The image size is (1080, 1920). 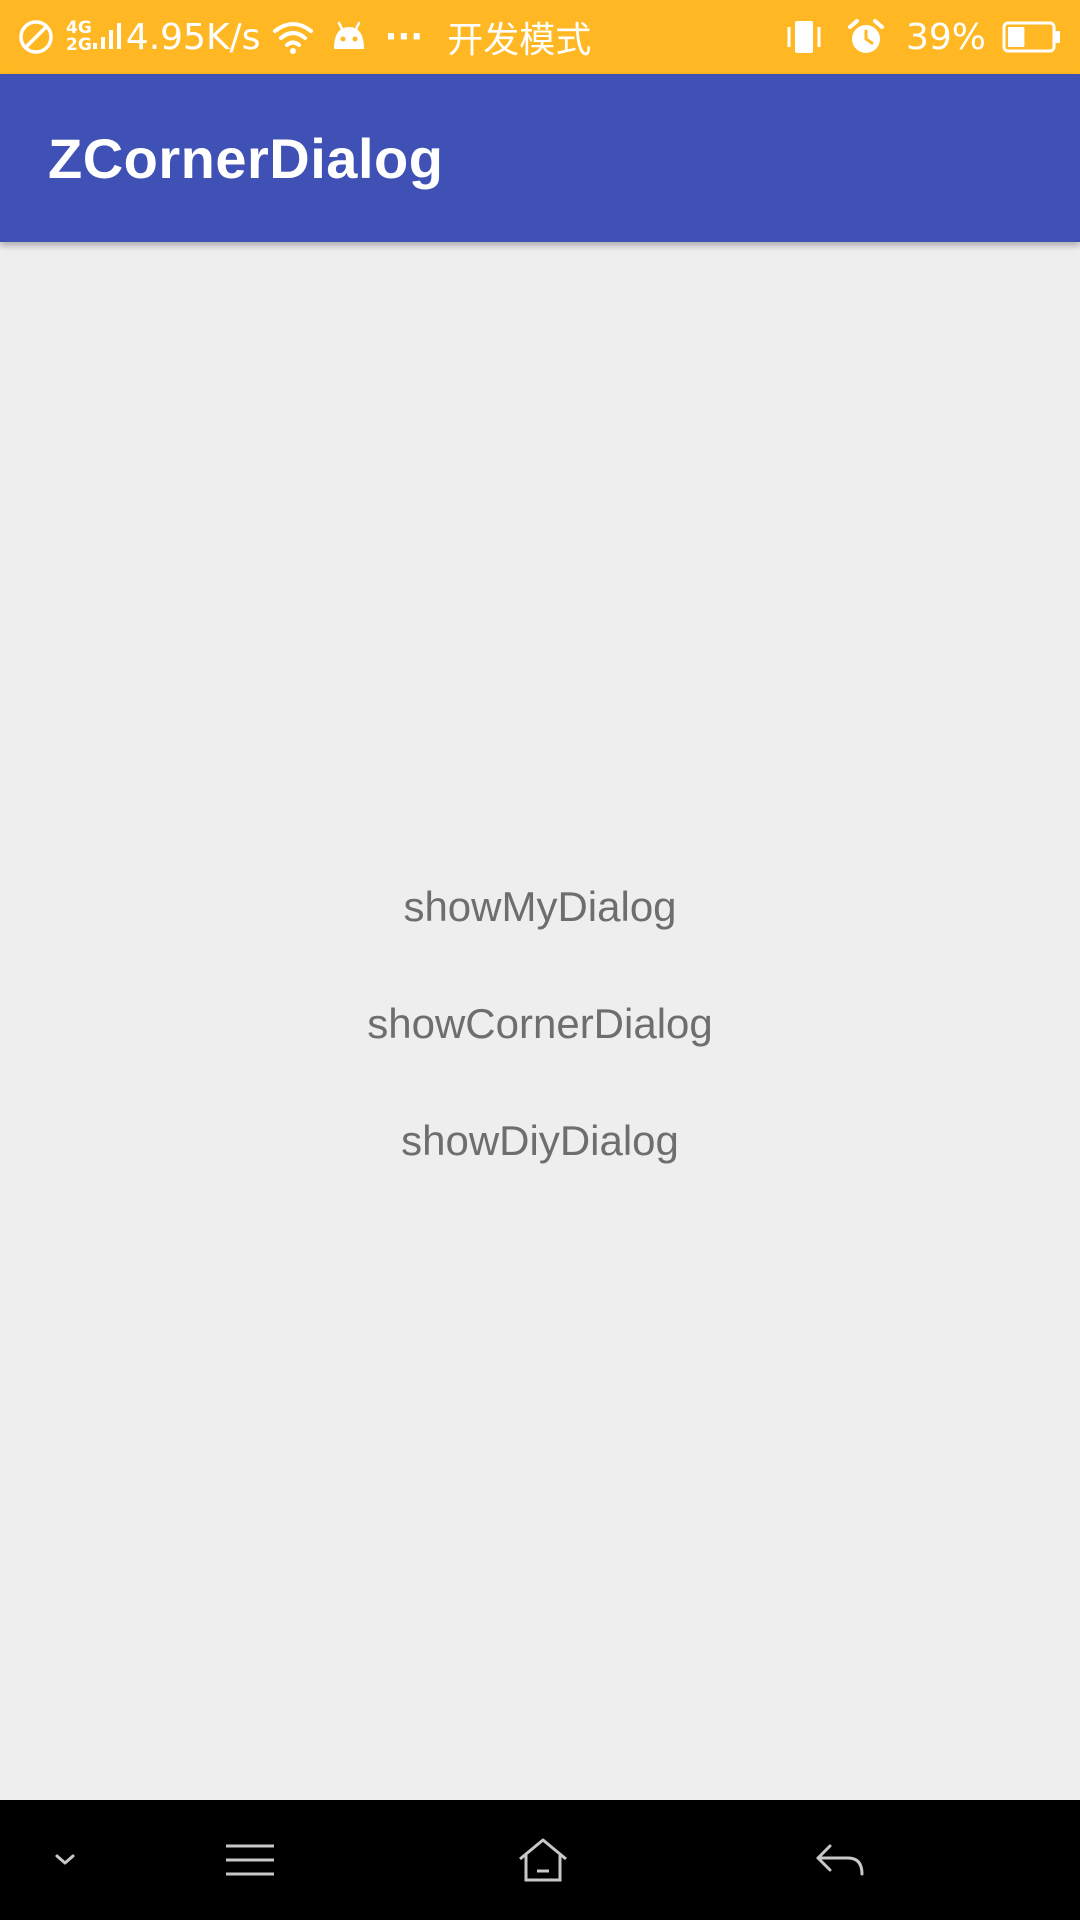 I want to click on network-speed: 4.95K/s, so click(x=193, y=37).